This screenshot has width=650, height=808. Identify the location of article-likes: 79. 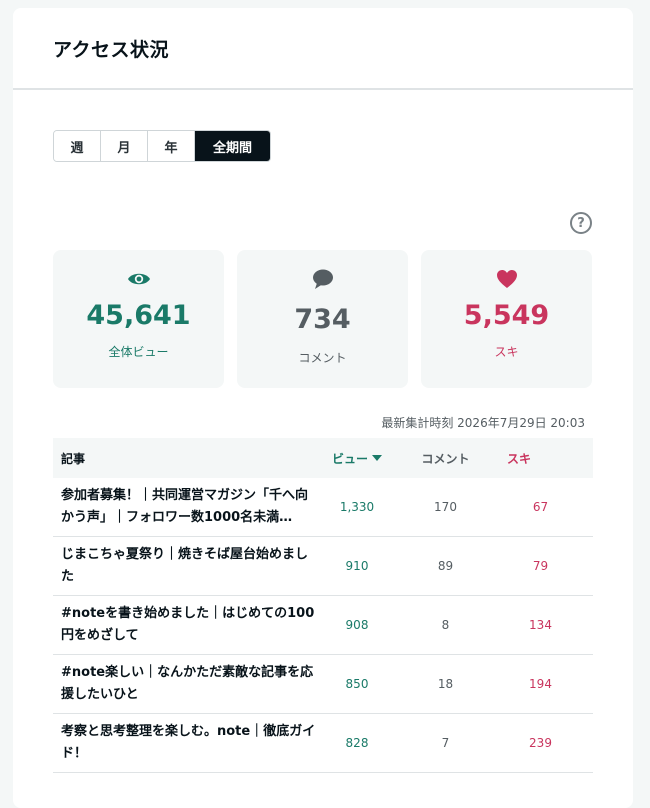
(540, 566).